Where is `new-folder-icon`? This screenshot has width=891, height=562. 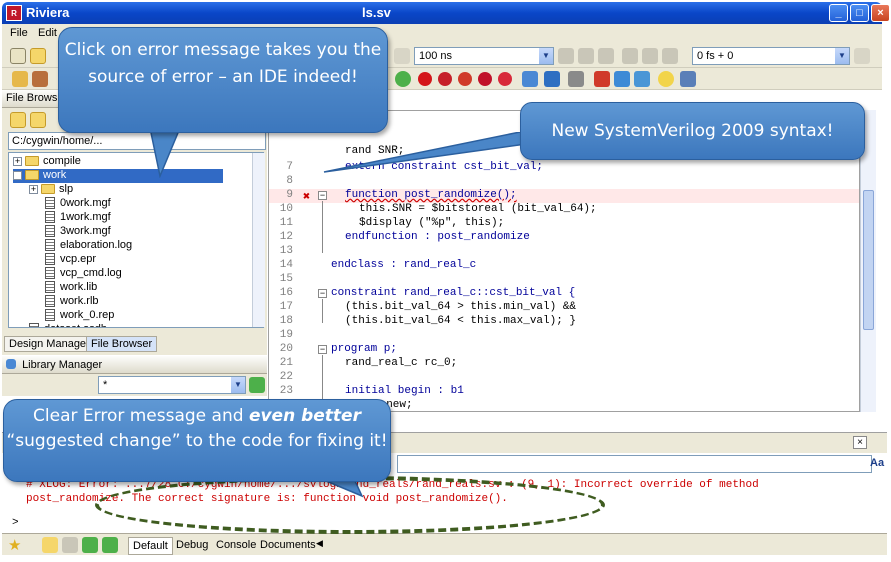
new-folder-icon is located at coordinates (38, 120).